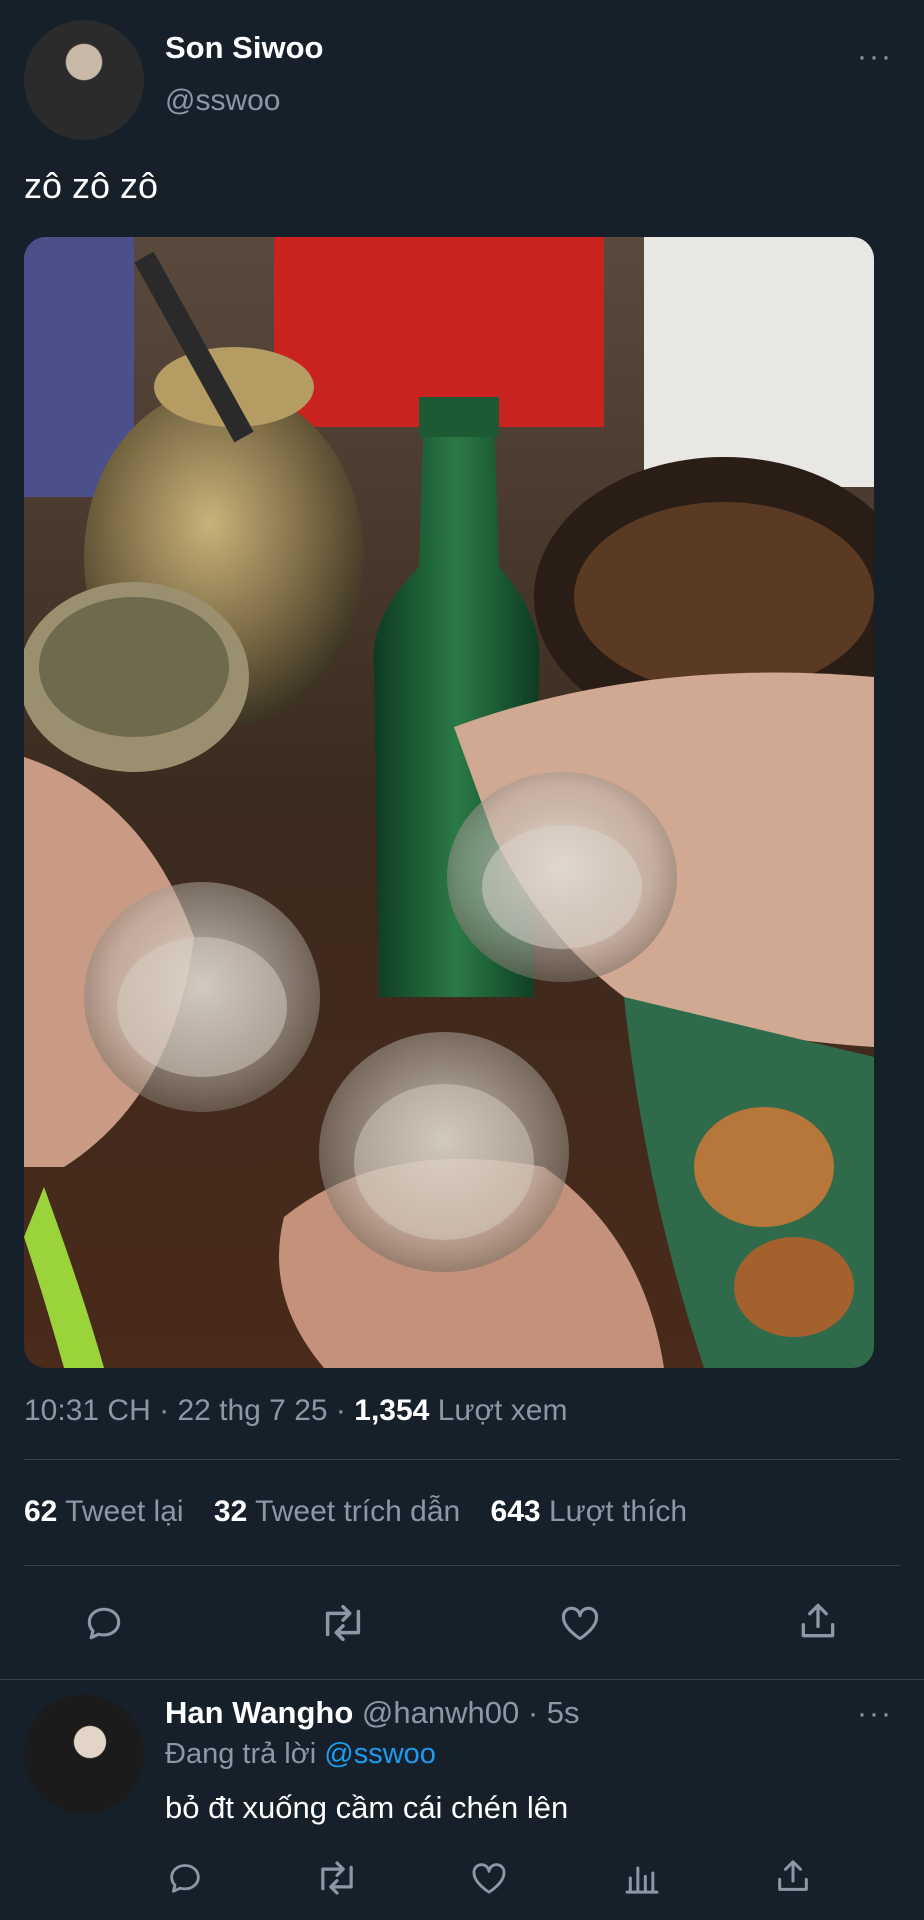  I want to click on reply-header: Han Wangho @hanwh00 · 5s, so click(372, 1713).